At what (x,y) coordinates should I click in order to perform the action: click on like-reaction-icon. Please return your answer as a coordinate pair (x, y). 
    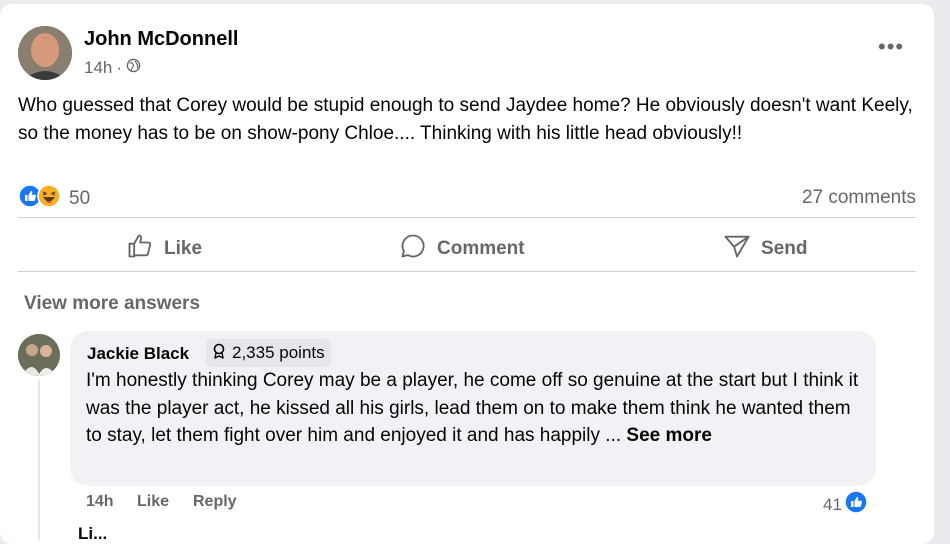
    Looking at the image, I should click on (856, 504).